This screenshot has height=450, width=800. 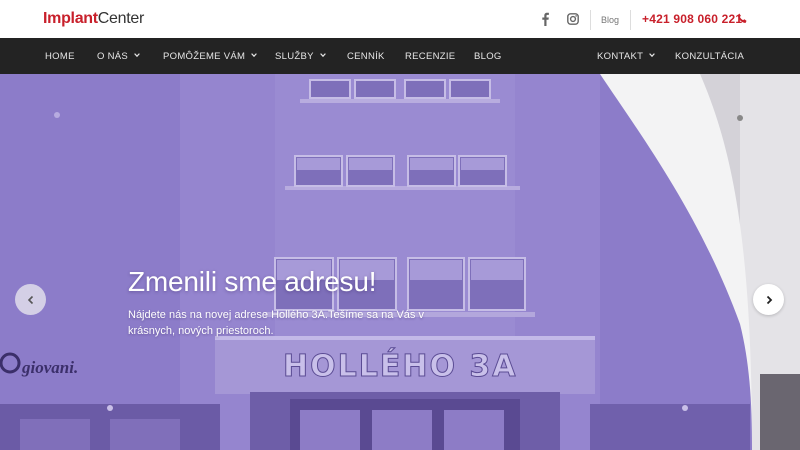 I want to click on nav-label: HOME, so click(x=60, y=56).